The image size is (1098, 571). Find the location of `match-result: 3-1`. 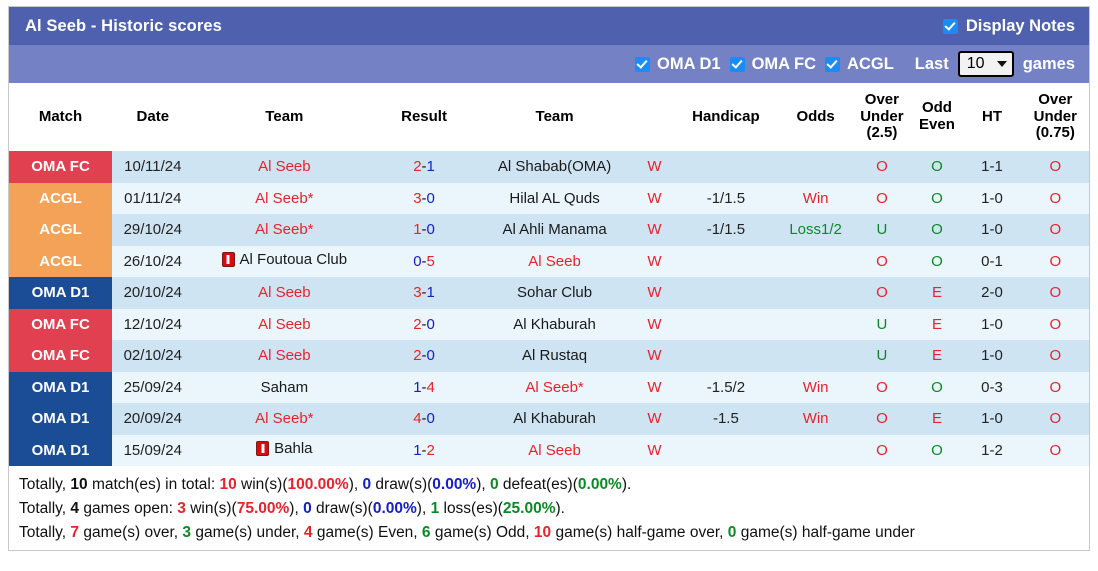

match-result: 3-1 is located at coordinates (424, 293).